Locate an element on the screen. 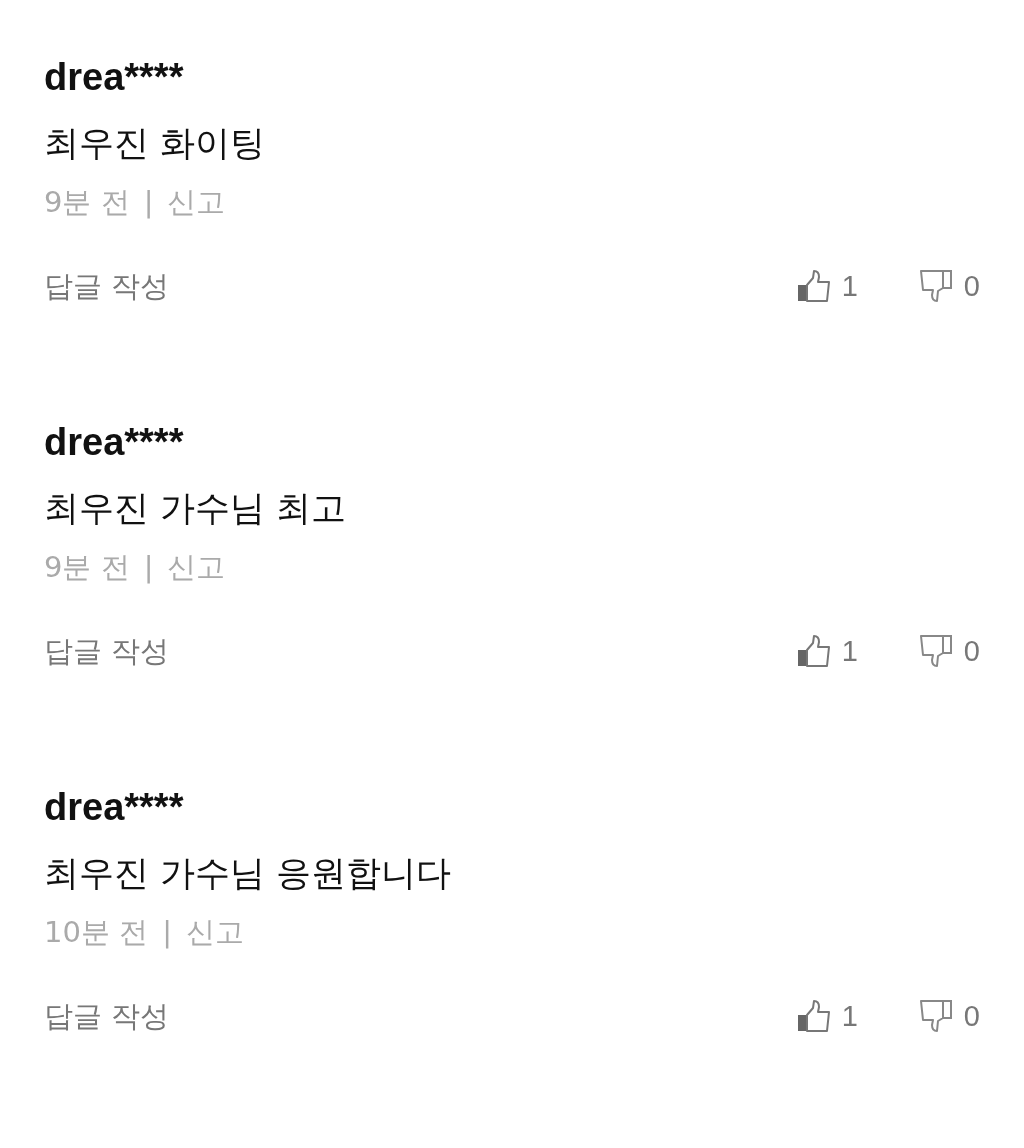  comment-time: 10분 전 is located at coordinates (96, 932).